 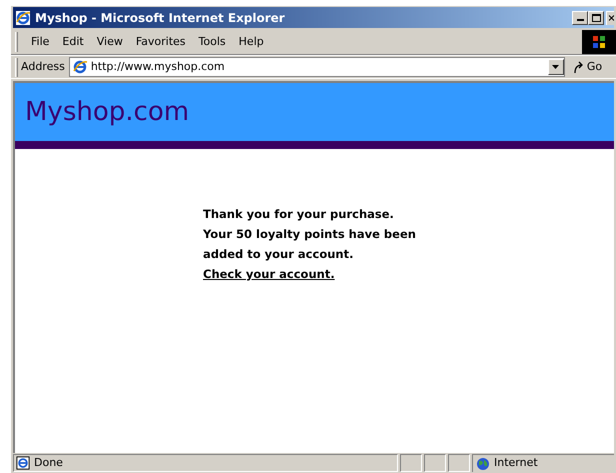 What do you see at coordinates (580, 17) in the screenshot?
I see `minimize-button` at bounding box center [580, 17].